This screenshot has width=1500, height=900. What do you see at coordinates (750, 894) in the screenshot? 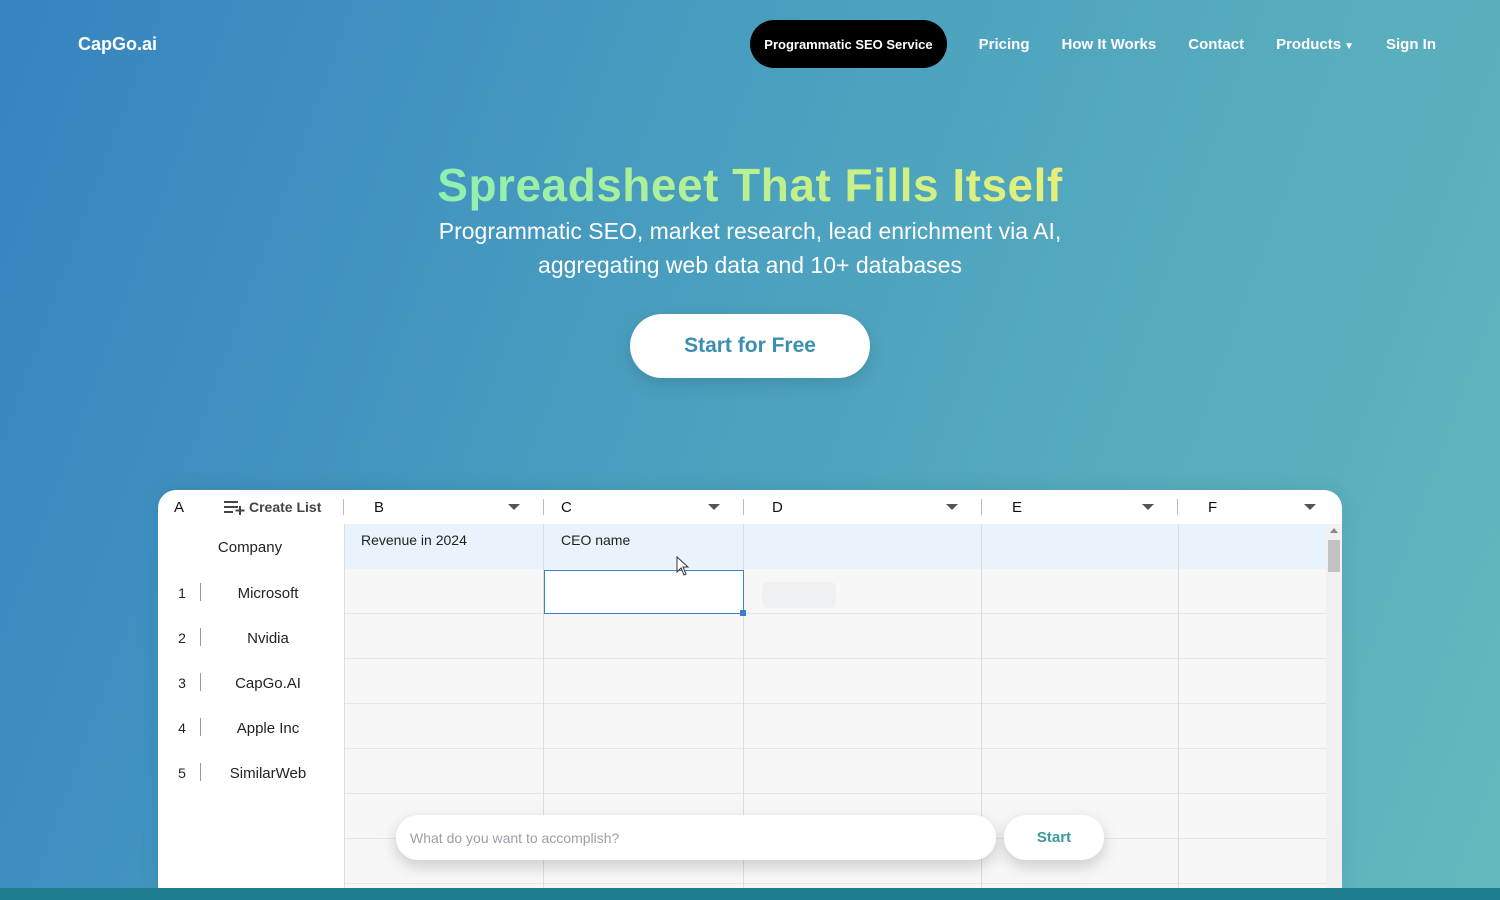
I see `bottom-strip` at bounding box center [750, 894].